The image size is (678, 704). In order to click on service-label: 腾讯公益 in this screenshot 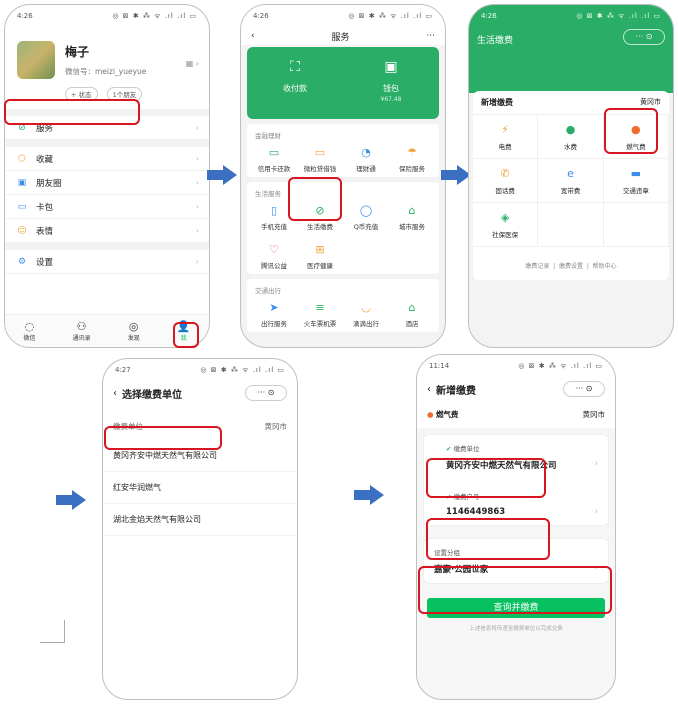, I will do `click(274, 266)`.